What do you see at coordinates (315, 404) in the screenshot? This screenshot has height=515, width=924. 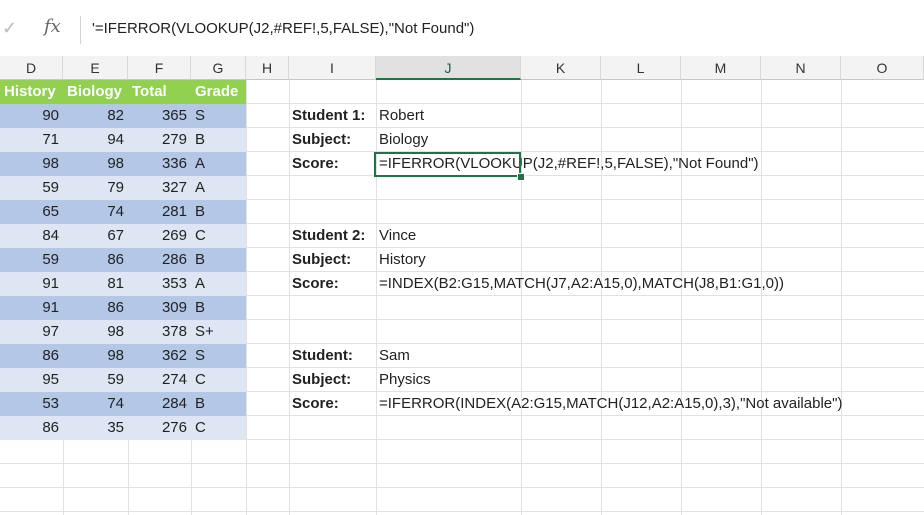 I see `score-3-label: Score:` at bounding box center [315, 404].